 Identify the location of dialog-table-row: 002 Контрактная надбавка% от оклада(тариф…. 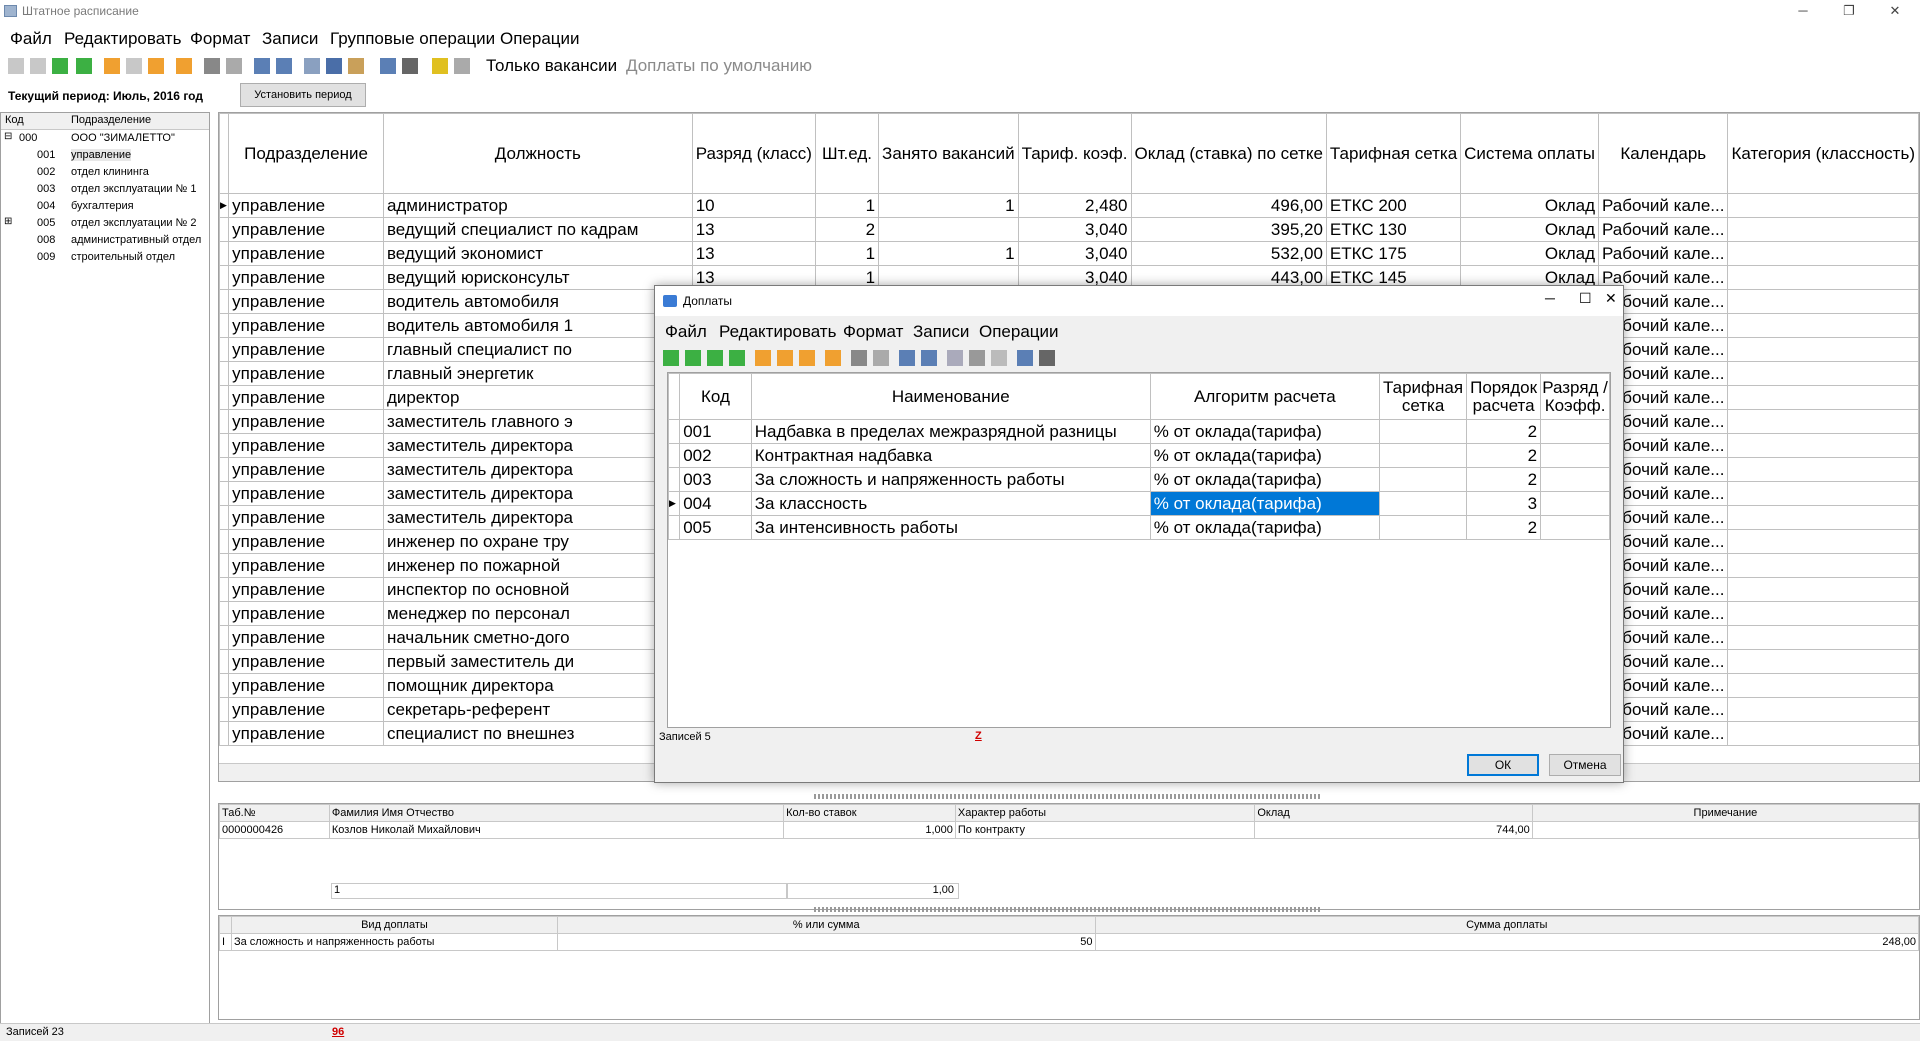
(1139, 455).